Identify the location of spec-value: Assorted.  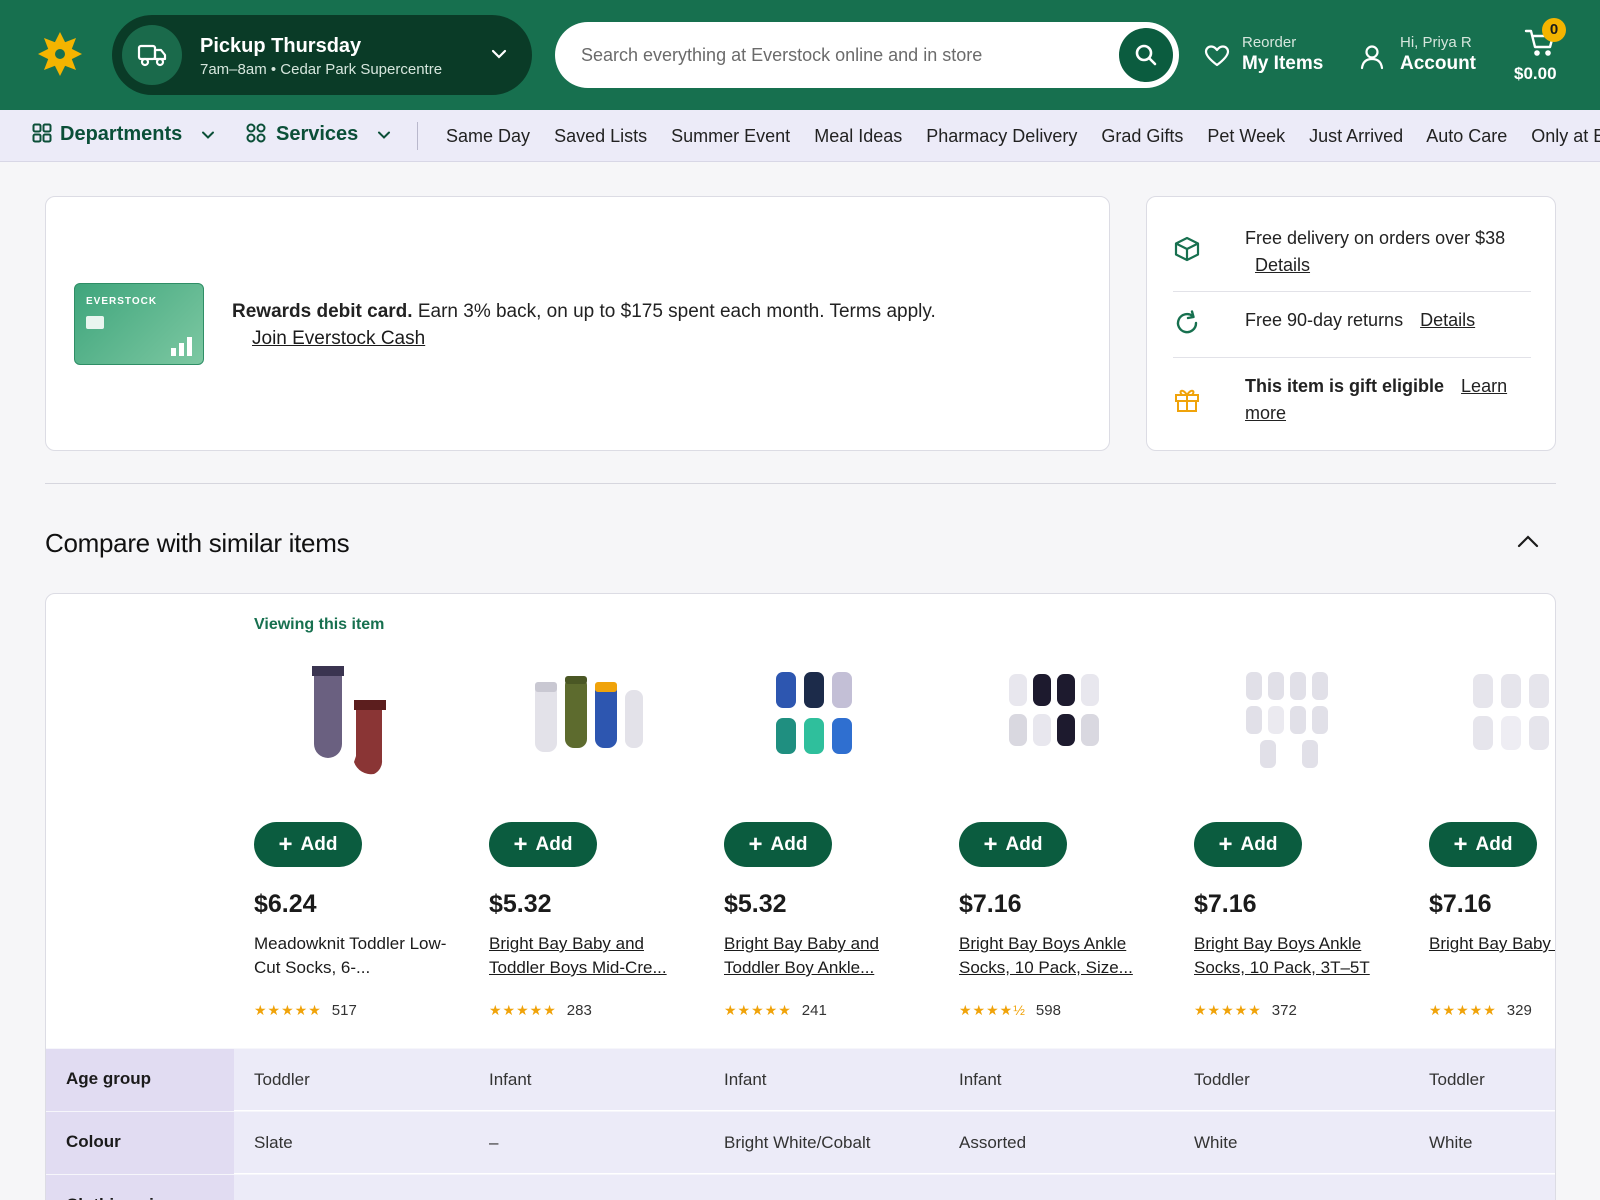
(993, 1142).